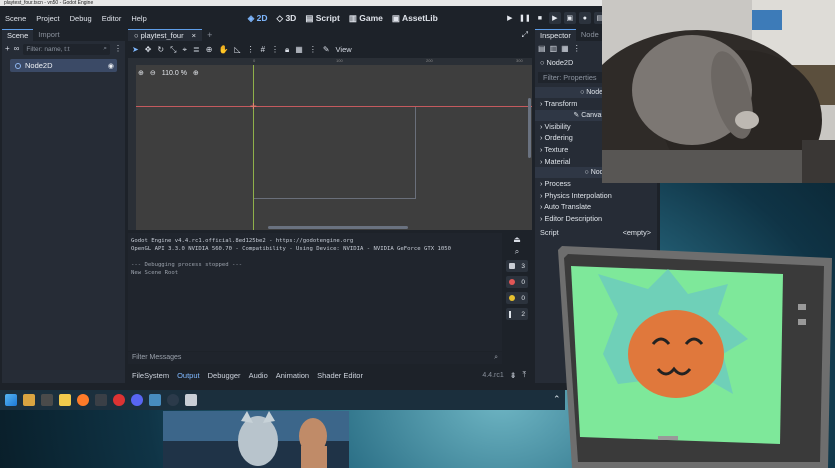  Describe the element at coordinates (527, 375) in the screenshot. I see `expand-panel-icon: ⤒` at that location.